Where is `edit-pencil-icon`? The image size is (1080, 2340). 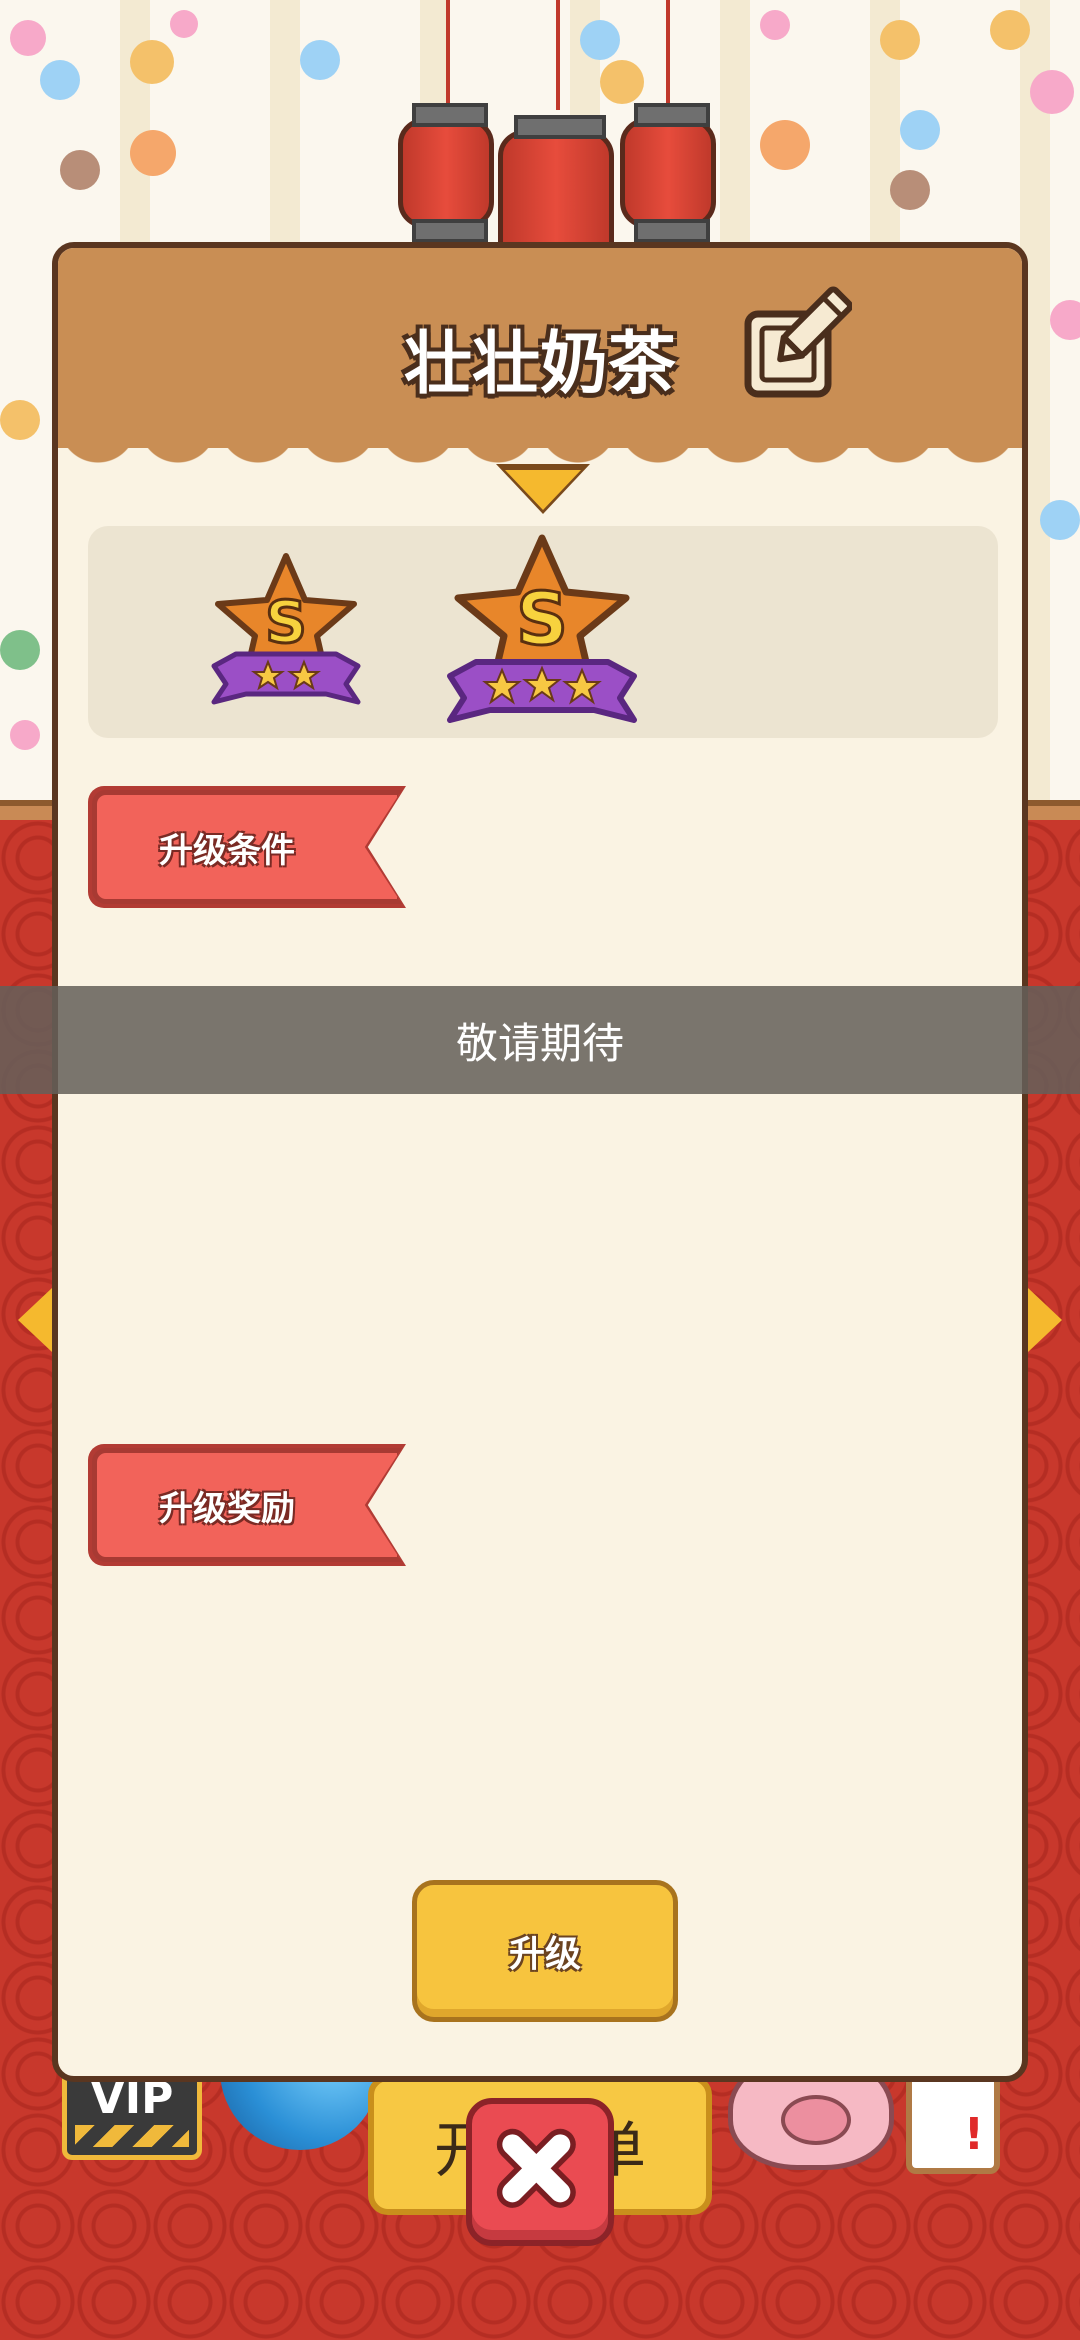 edit-pencil-icon is located at coordinates (797, 343).